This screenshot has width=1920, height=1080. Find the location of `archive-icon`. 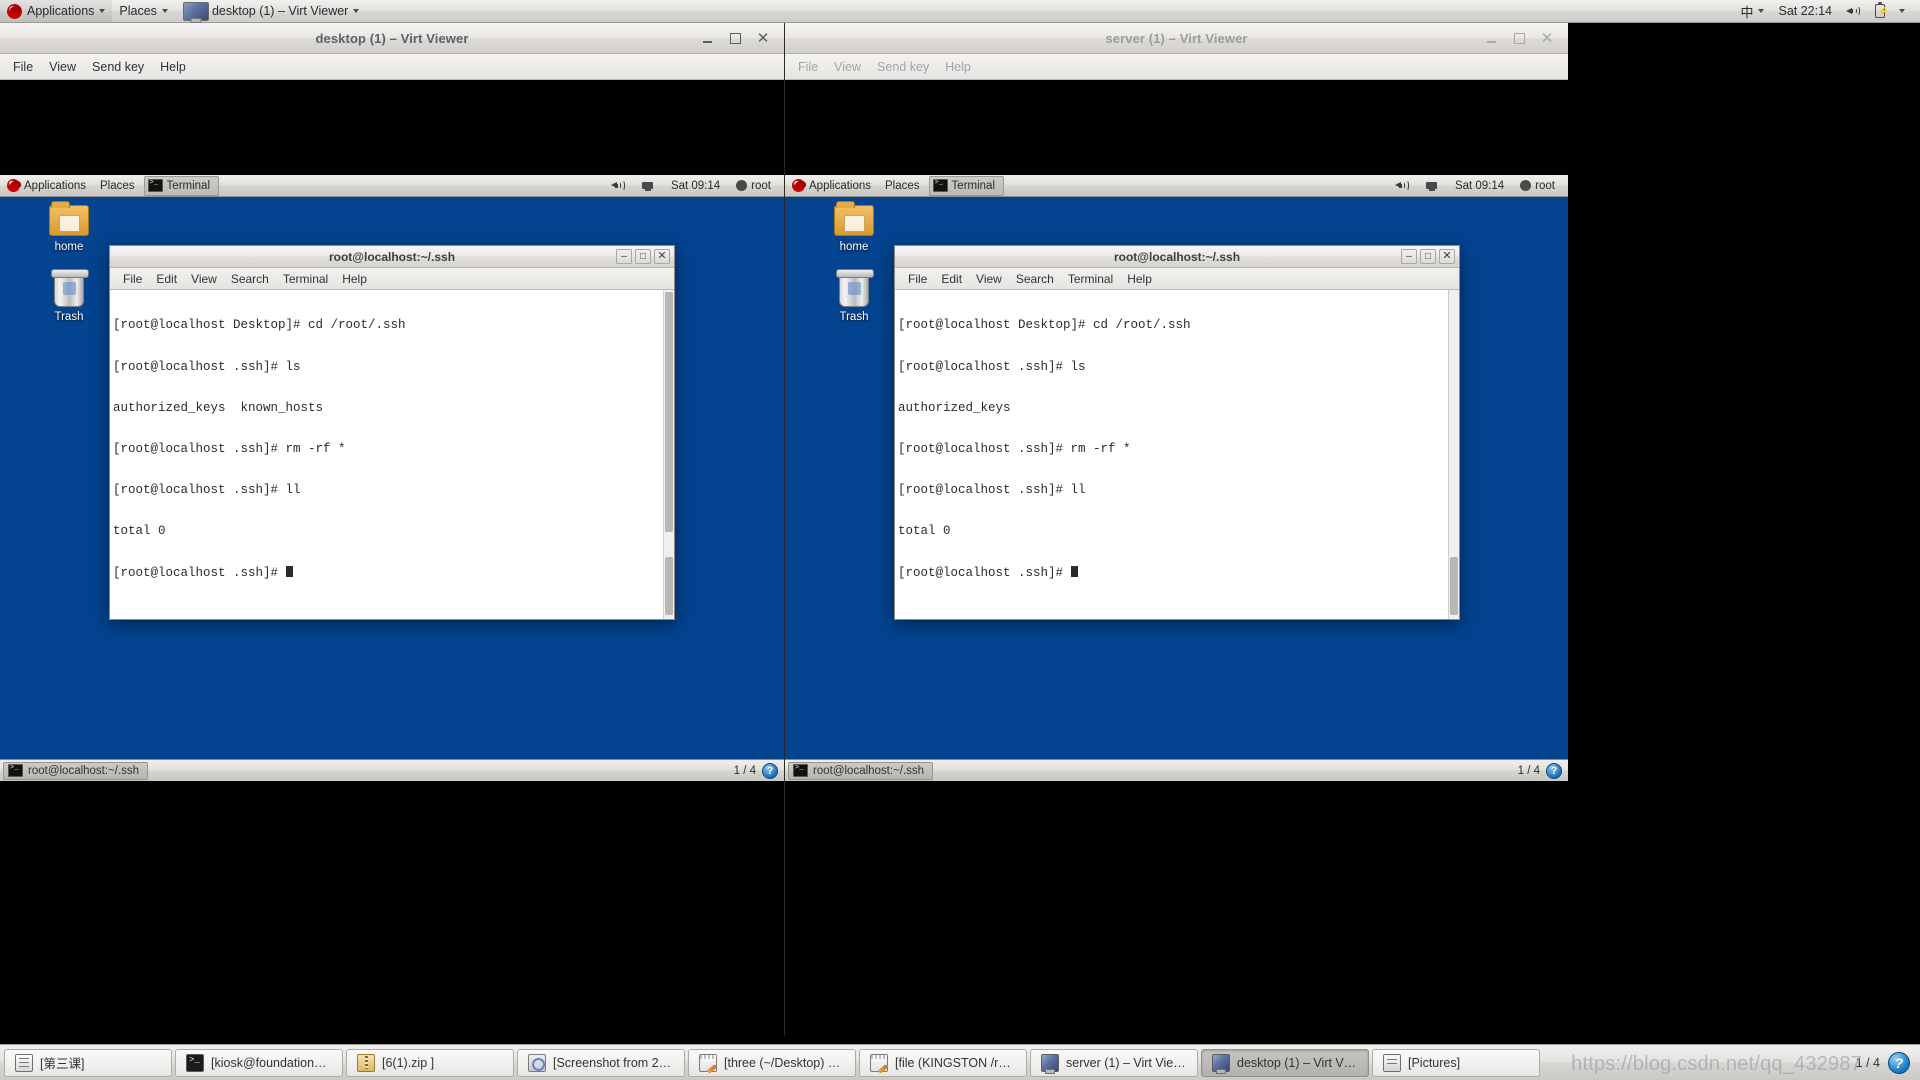

archive-icon is located at coordinates (366, 1062).